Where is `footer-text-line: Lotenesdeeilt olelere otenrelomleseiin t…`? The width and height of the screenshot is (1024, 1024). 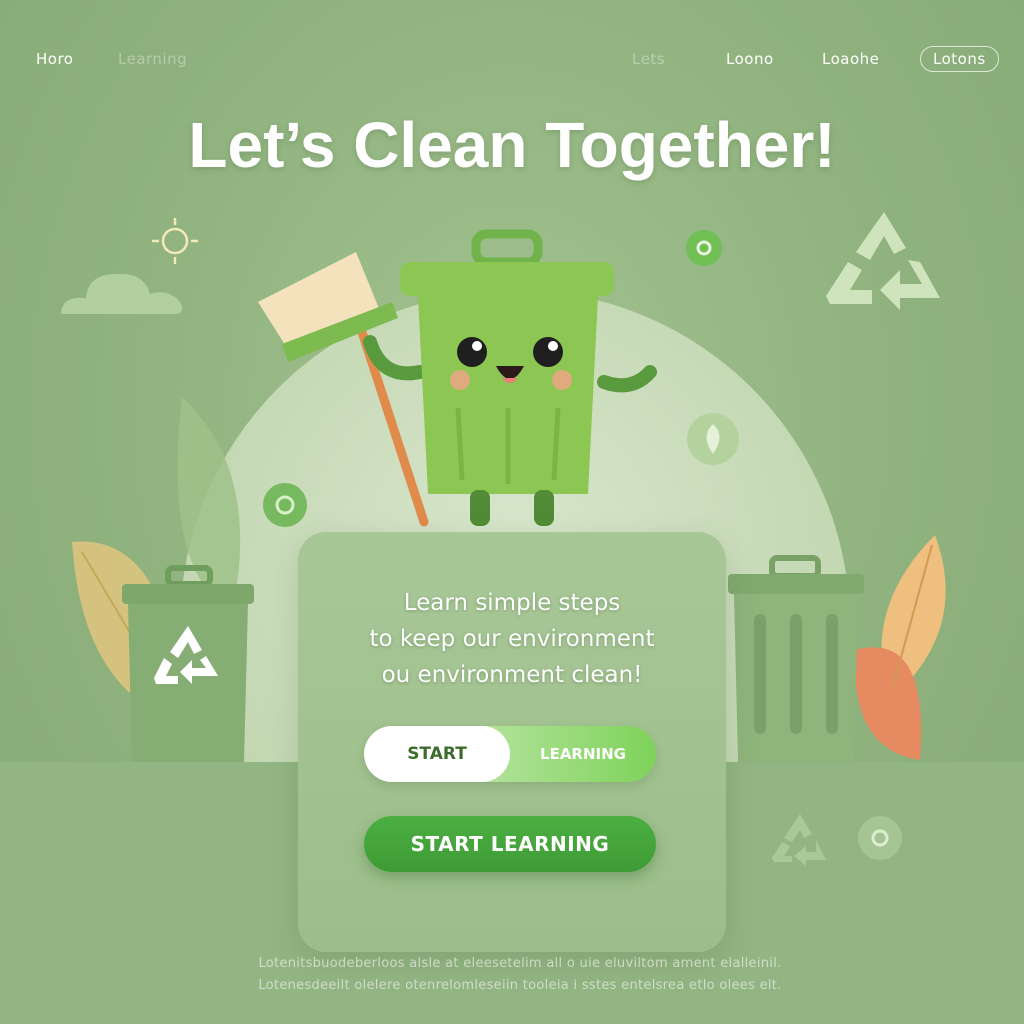 footer-text-line: Lotenesdeeilt olelere otenrelomleseiin t… is located at coordinates (520, 985).